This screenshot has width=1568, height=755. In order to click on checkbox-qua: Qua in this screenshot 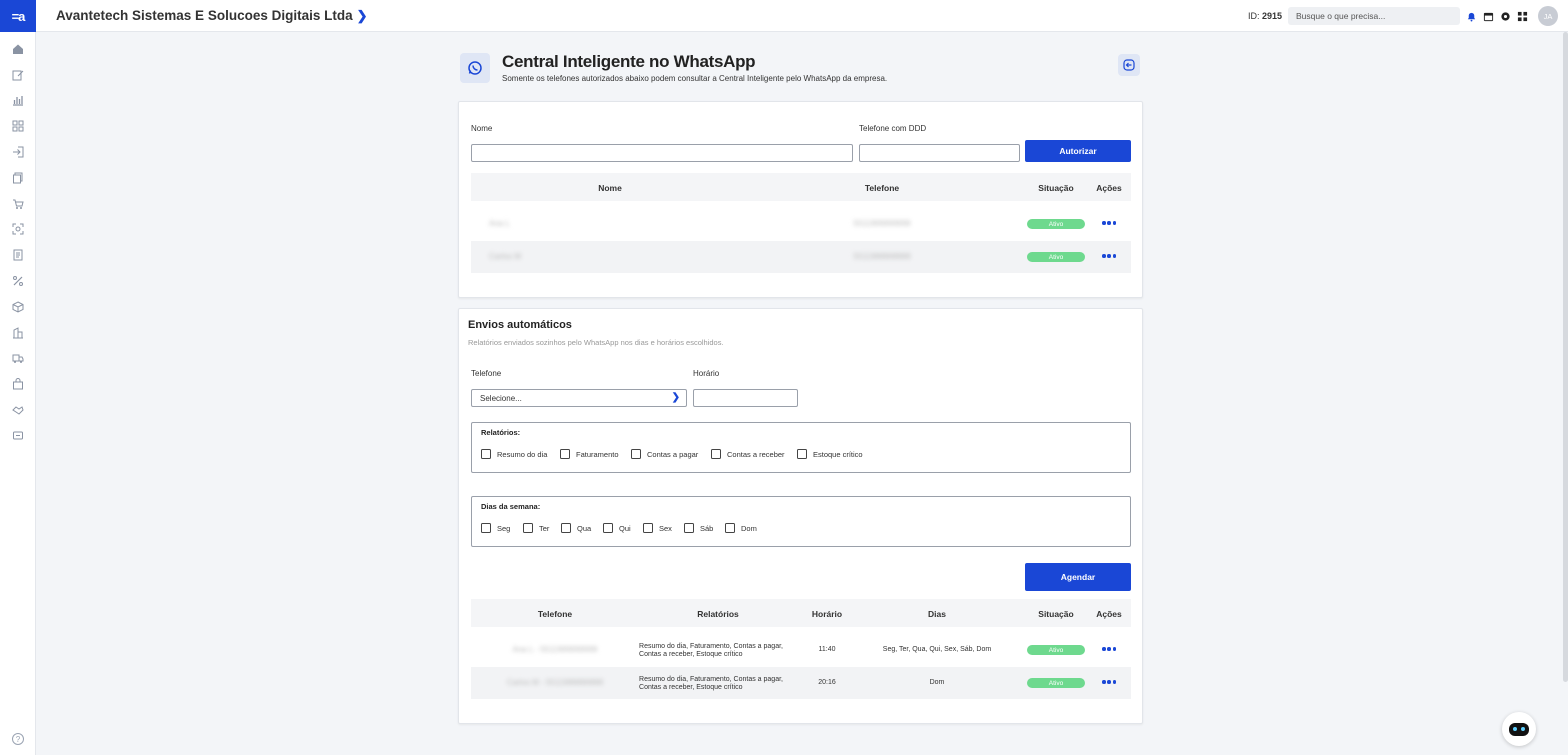, I will do `click(576, 528)`.